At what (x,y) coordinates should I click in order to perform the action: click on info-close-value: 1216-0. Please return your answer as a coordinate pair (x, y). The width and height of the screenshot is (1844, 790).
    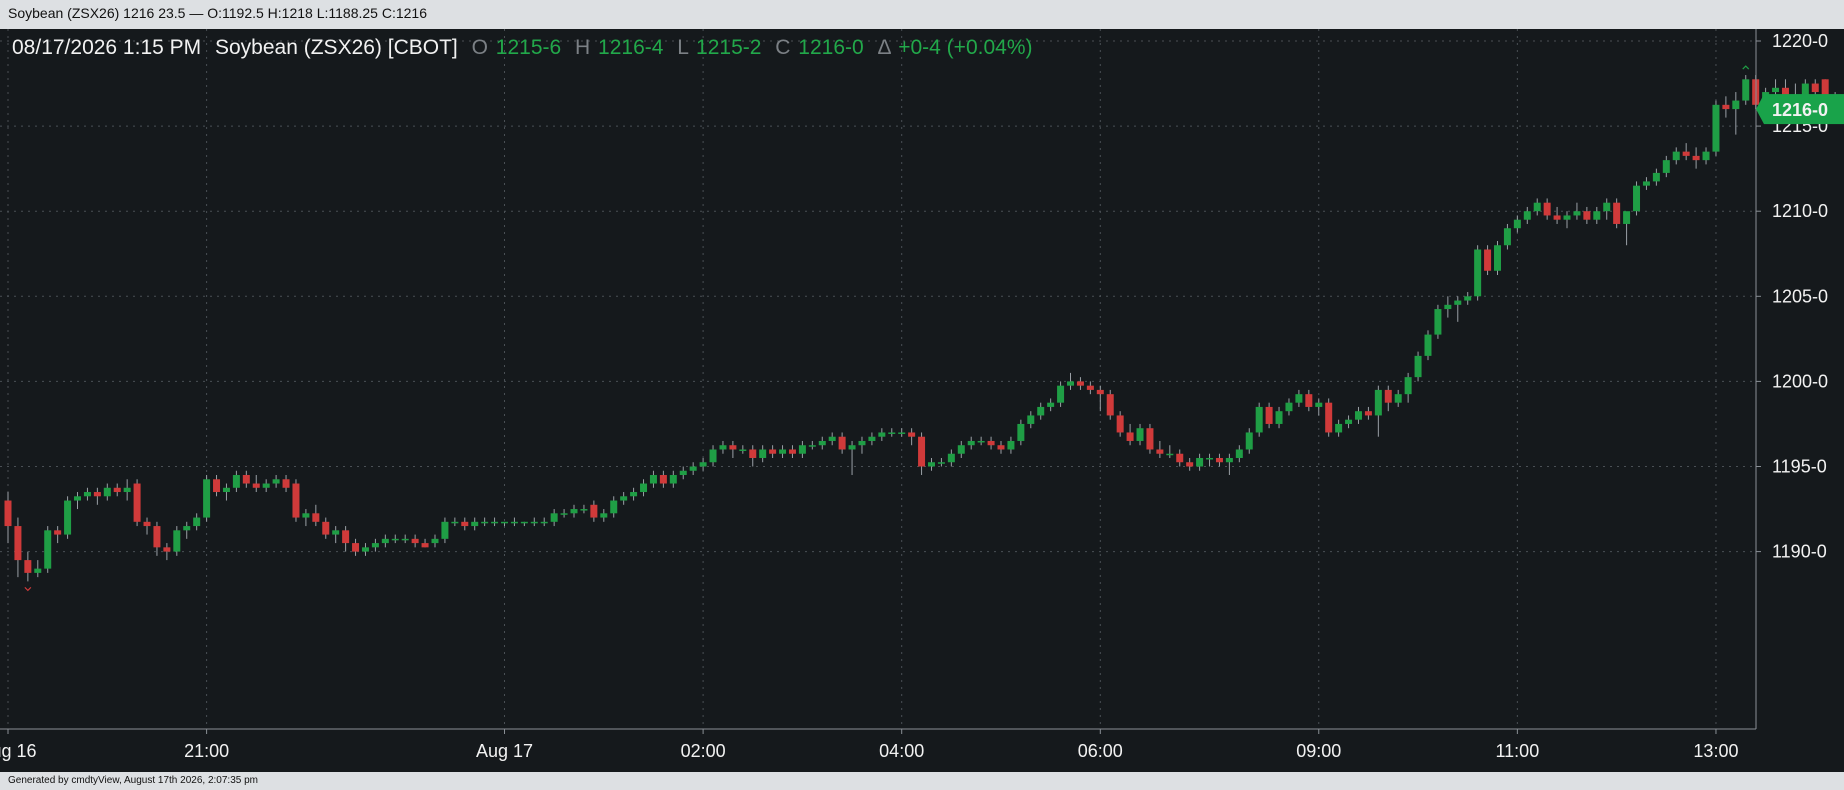
    Looking at the image, I should click on (830, 47).